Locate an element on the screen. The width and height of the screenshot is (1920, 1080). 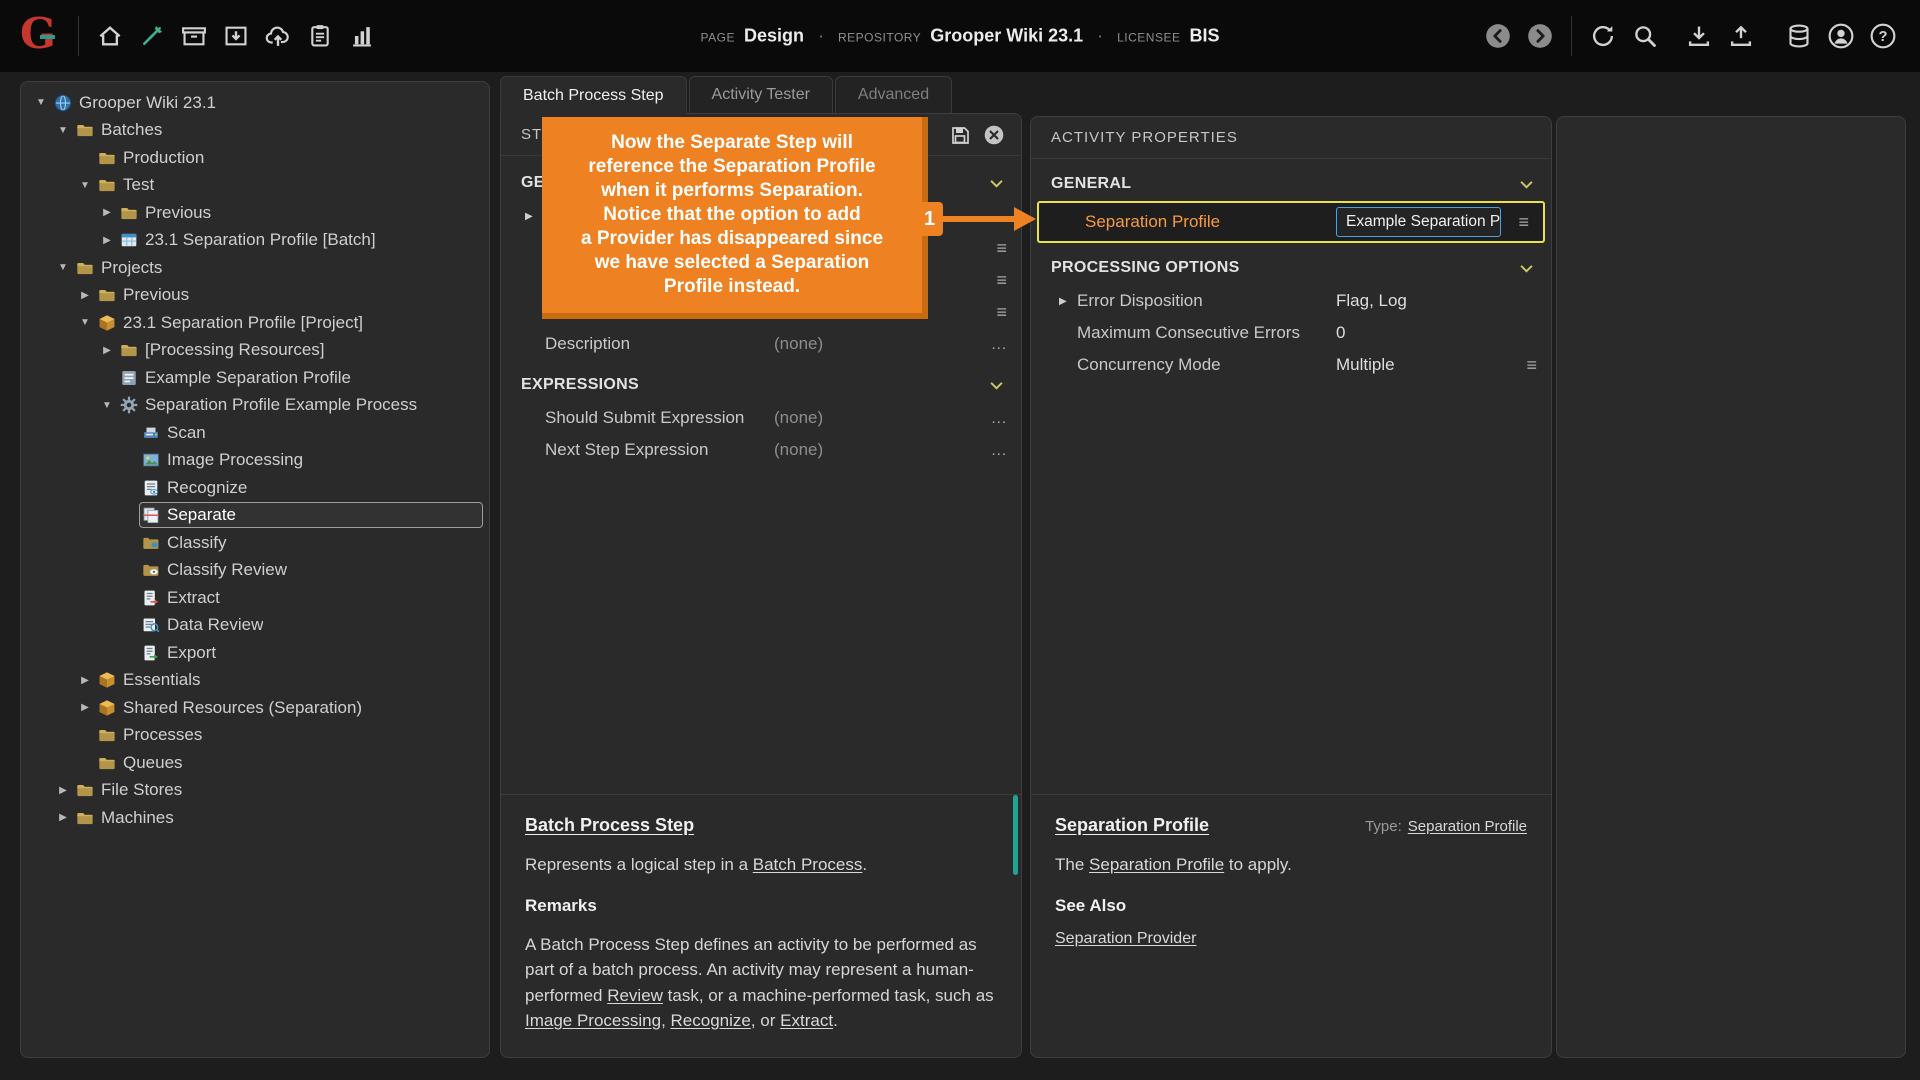
tree-item-example-separation-profile: Example Separation Profile is located at coordinates (255, 378).